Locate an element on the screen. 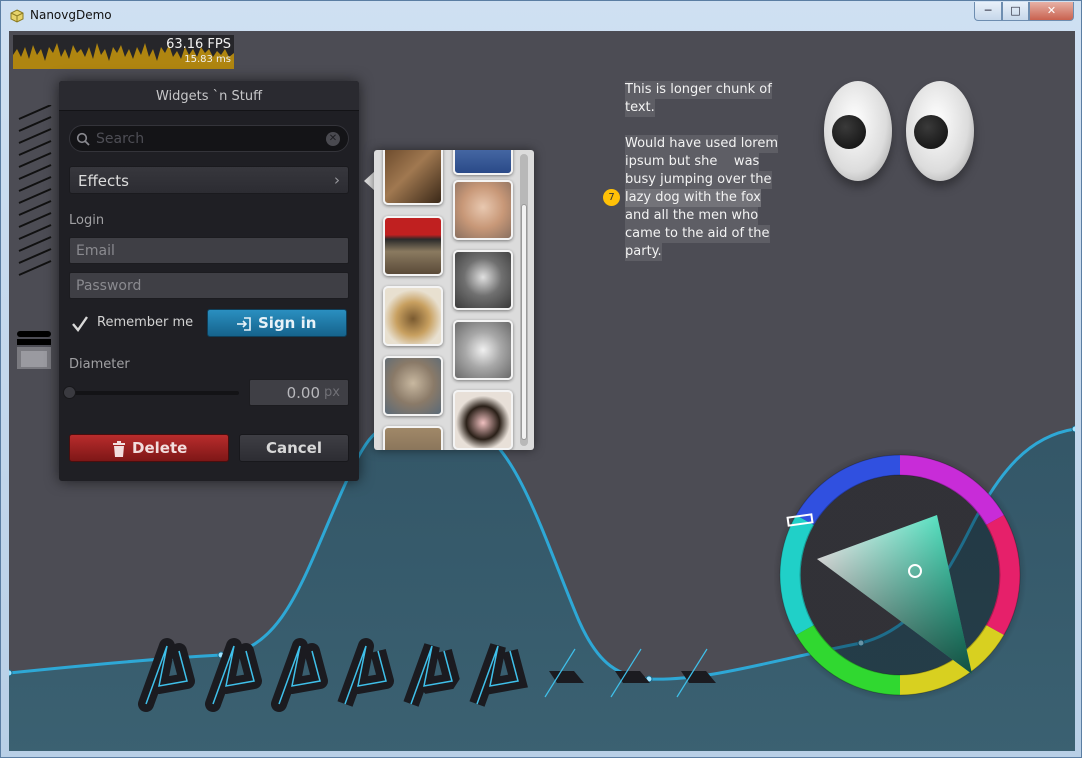 The height and width of the screenshot is (758, 1082). cancel-button: Cancel is located at coordinates (294, 448).